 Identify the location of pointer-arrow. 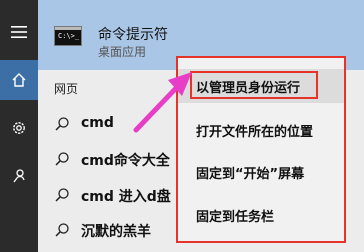
(162, 102).